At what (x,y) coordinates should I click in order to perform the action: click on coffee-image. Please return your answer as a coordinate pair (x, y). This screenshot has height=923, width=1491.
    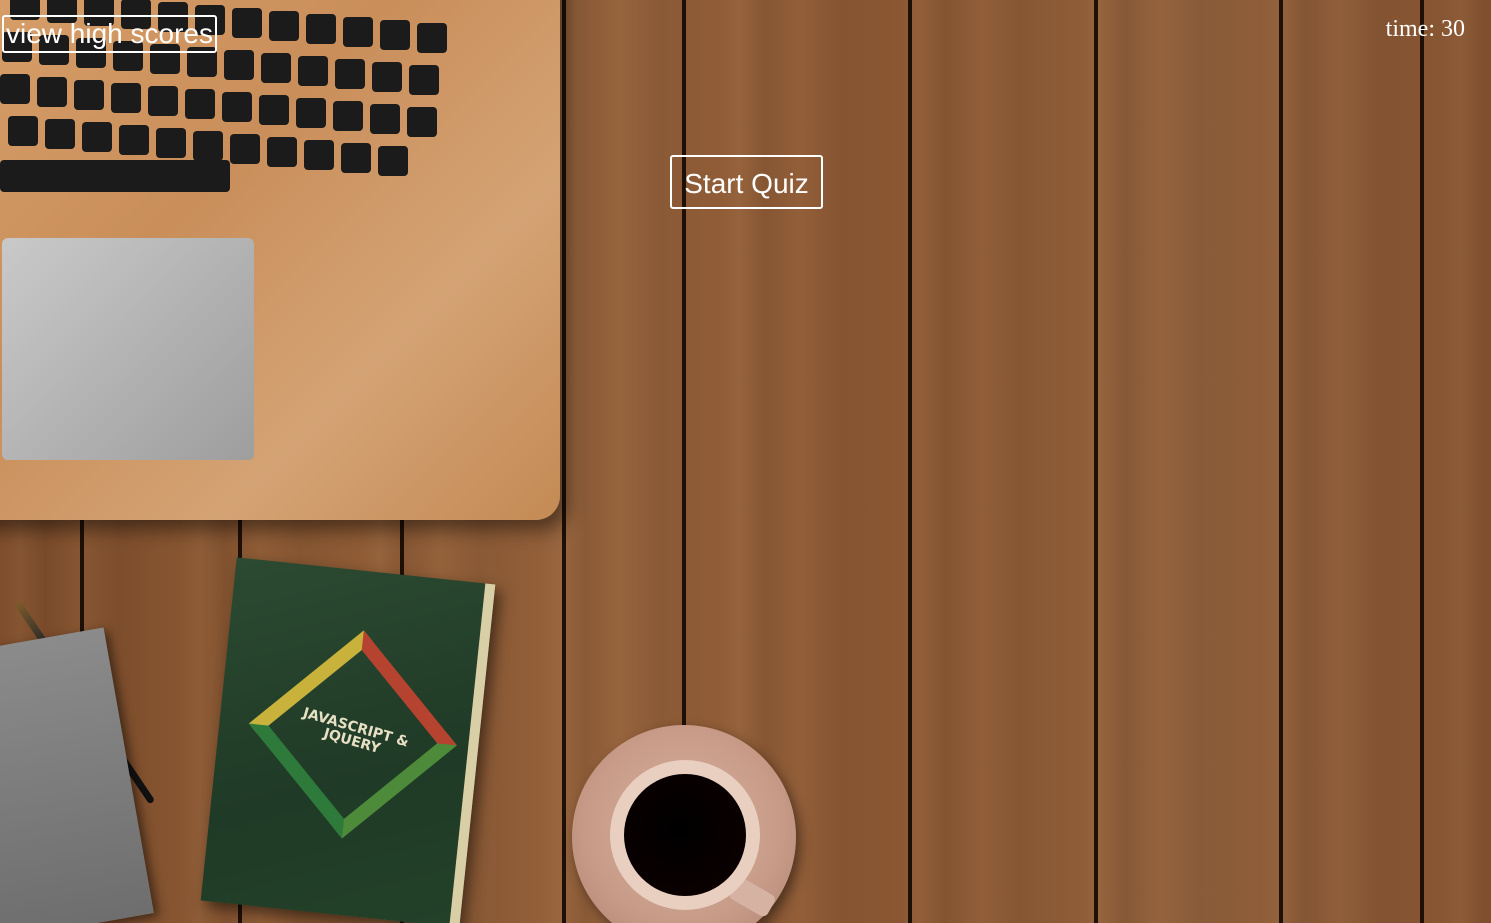
    Looking at the image, I should click on (685, 835).